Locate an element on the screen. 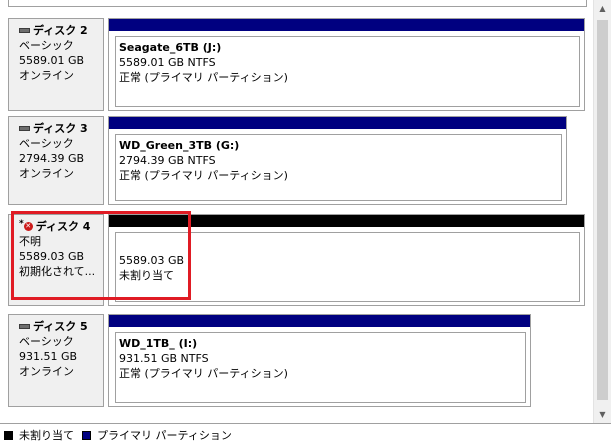 The width and height of the screenshot is (611, 446). partition-name: WD_Green_3TB (G:) is located at coordinates (179, 145).